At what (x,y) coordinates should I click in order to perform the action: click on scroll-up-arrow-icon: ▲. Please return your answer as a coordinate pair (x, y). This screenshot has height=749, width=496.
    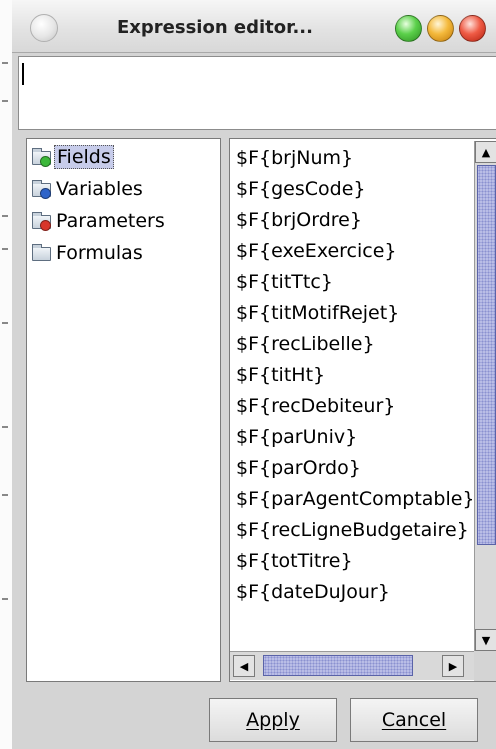
    Looking at the image, I should click on (485, 152).